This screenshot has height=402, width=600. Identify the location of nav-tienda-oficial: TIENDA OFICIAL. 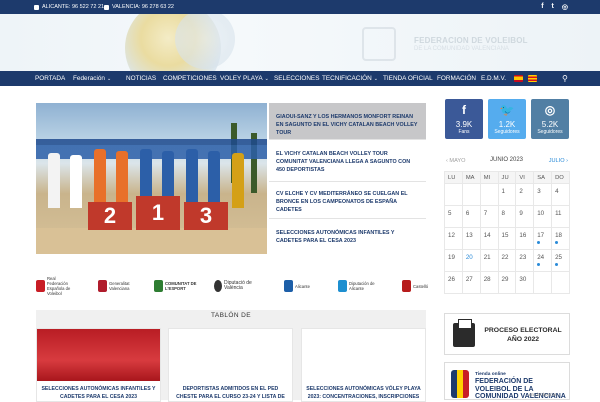
(408, 78).